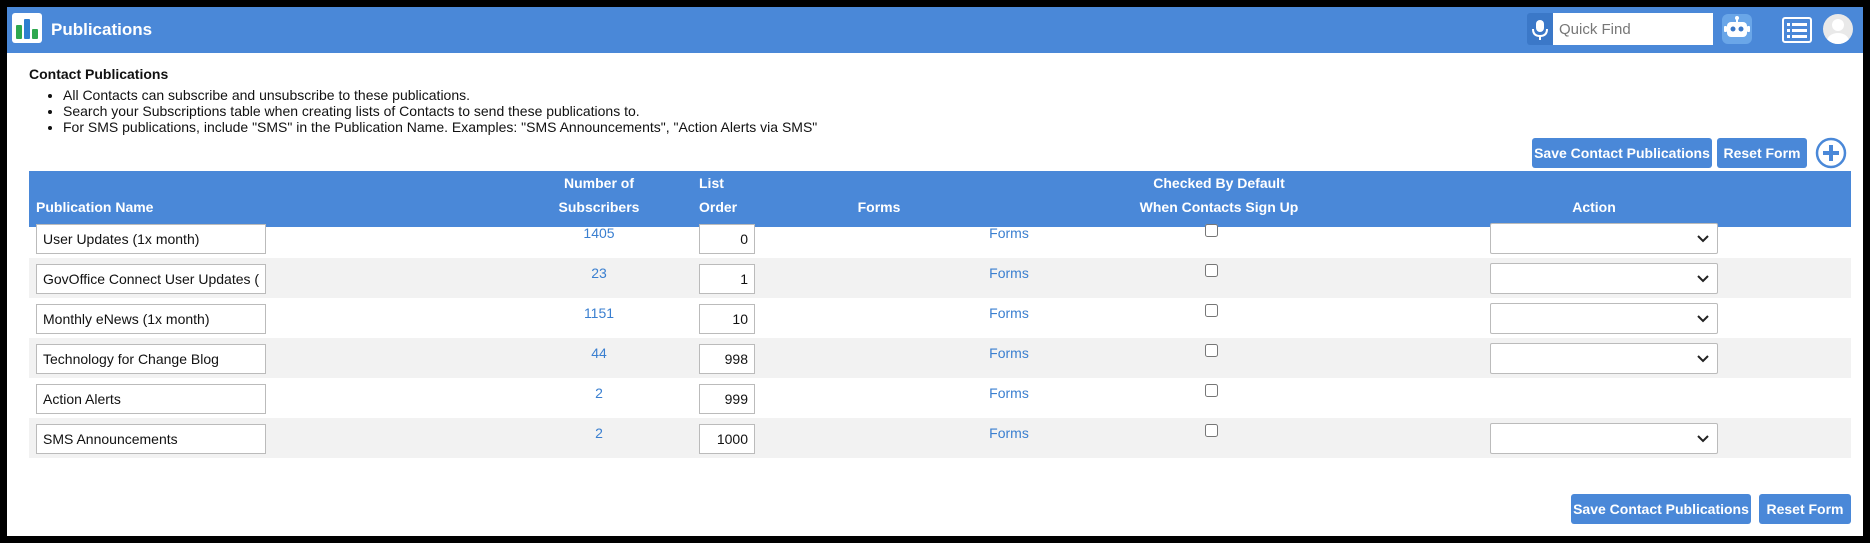 The width and height of the screenshot is (1870, 543). Describe the element at coordinates (599, 233) in the screenshot. I see `subscribers-link: 1405` at that location.